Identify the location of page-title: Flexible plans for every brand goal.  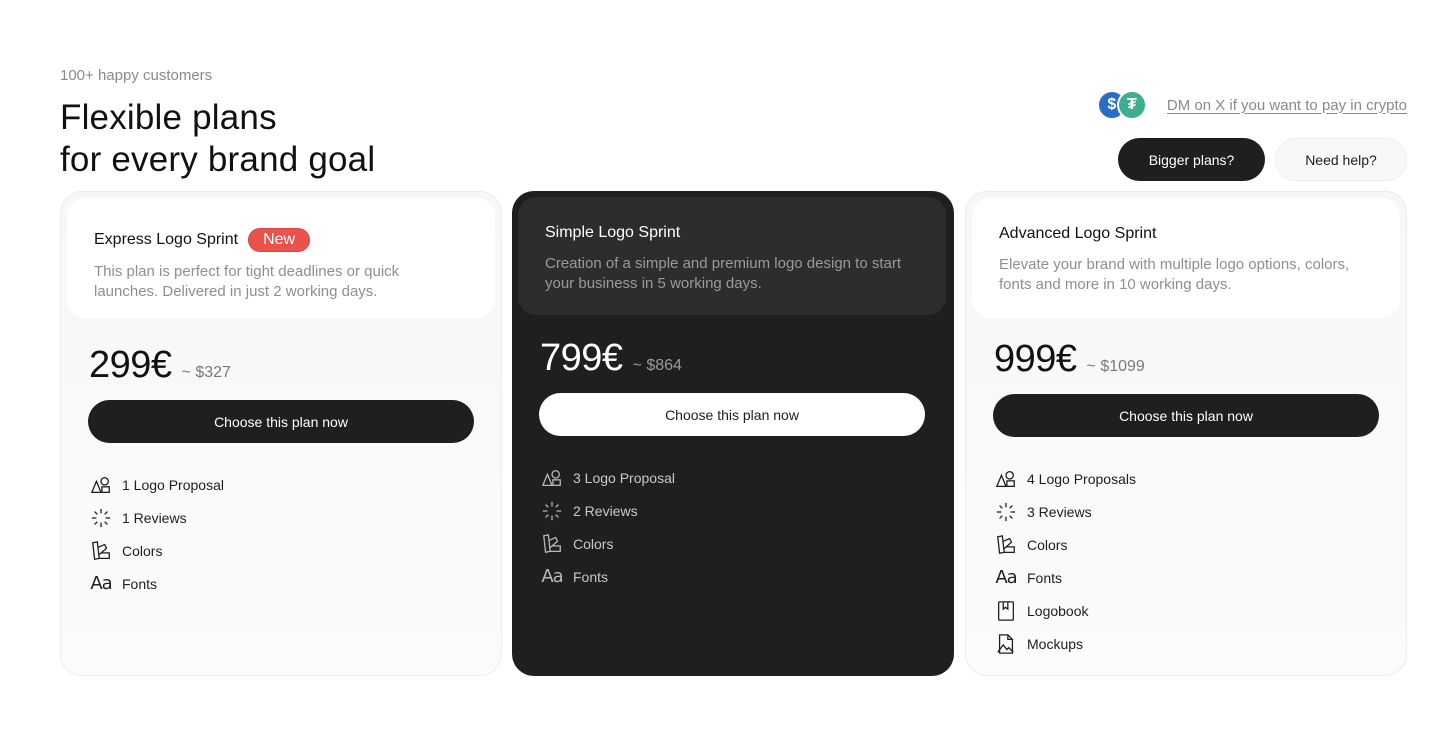
(217, 139).